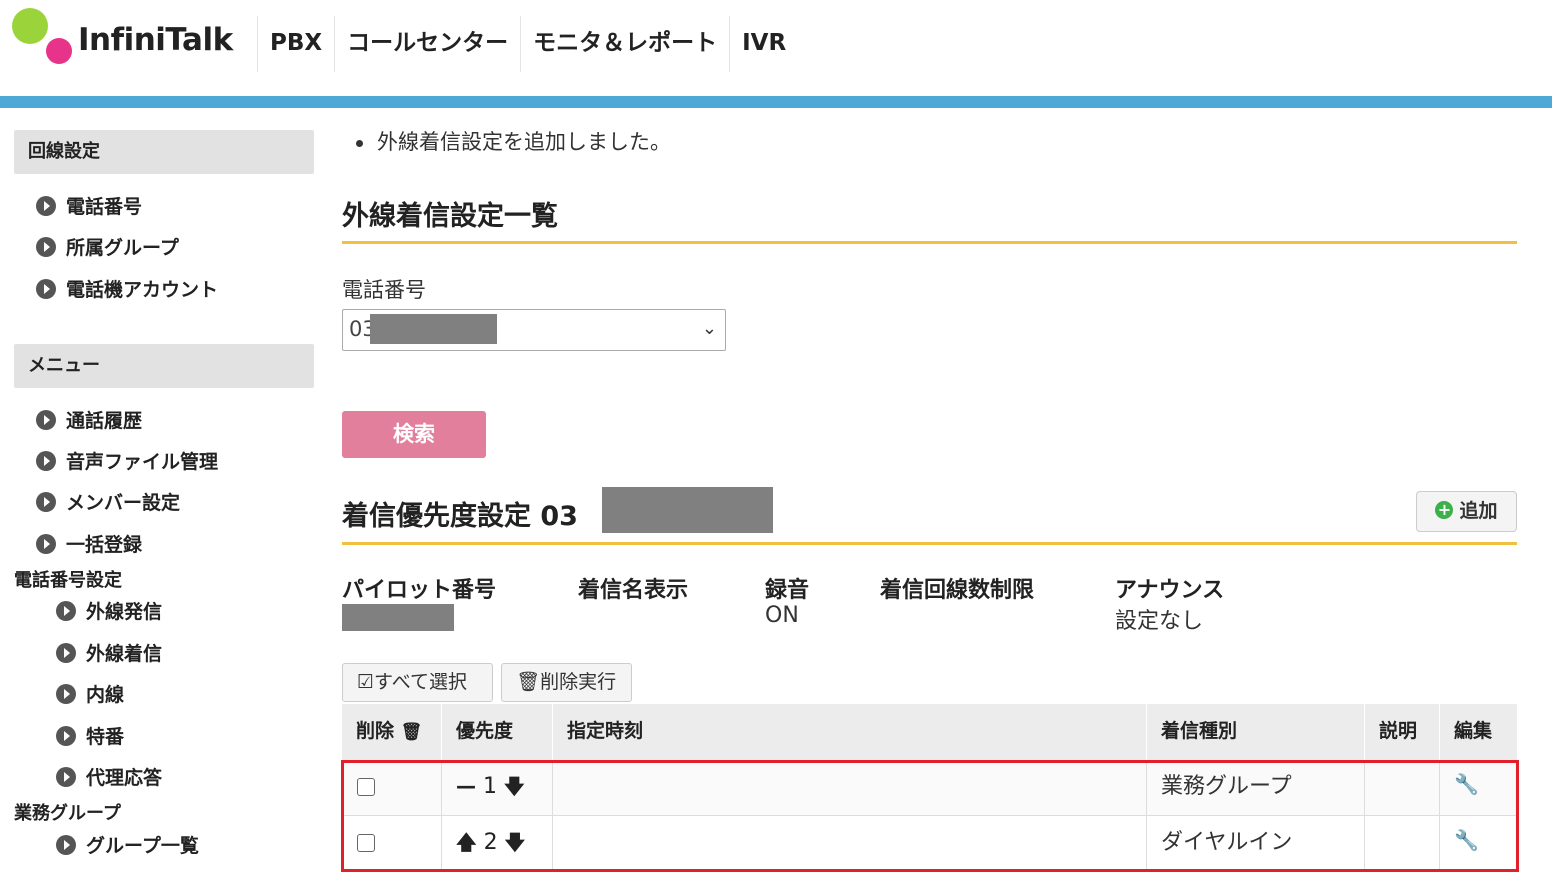 The width and height of the screenshot is (1552, 873). Describe the element at coordinates (155, 40) in the screenshot. I see `brand-name: InfiniTalk` at that location.